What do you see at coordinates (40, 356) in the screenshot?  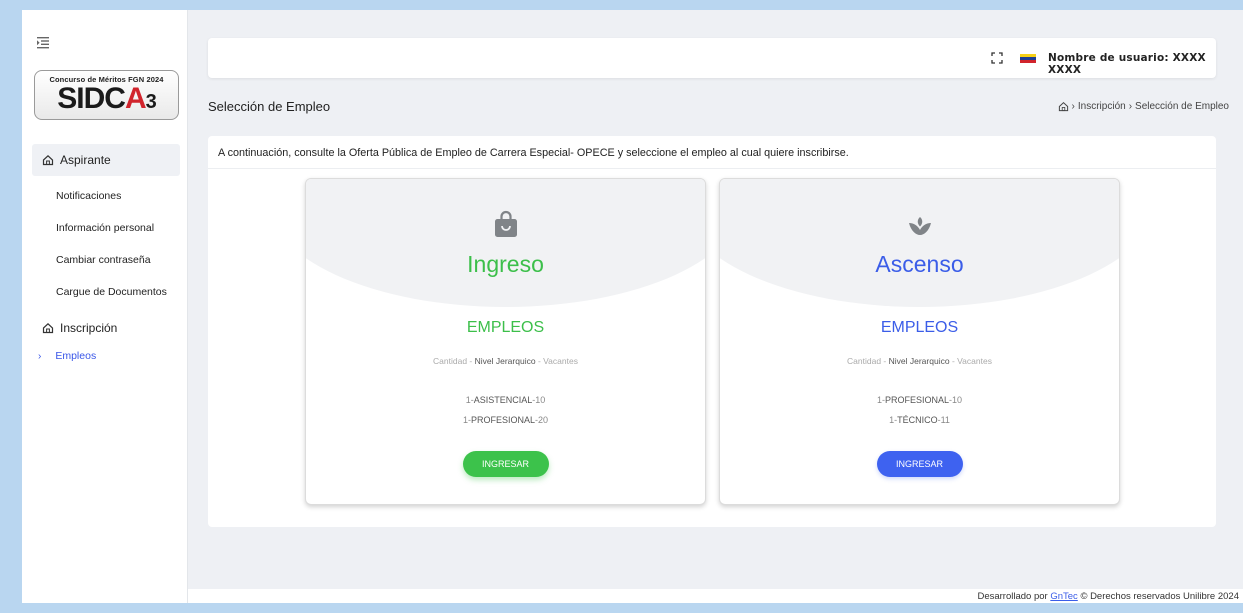 I see `chevron-right-icon: ›` at bounding box center [40, 356].